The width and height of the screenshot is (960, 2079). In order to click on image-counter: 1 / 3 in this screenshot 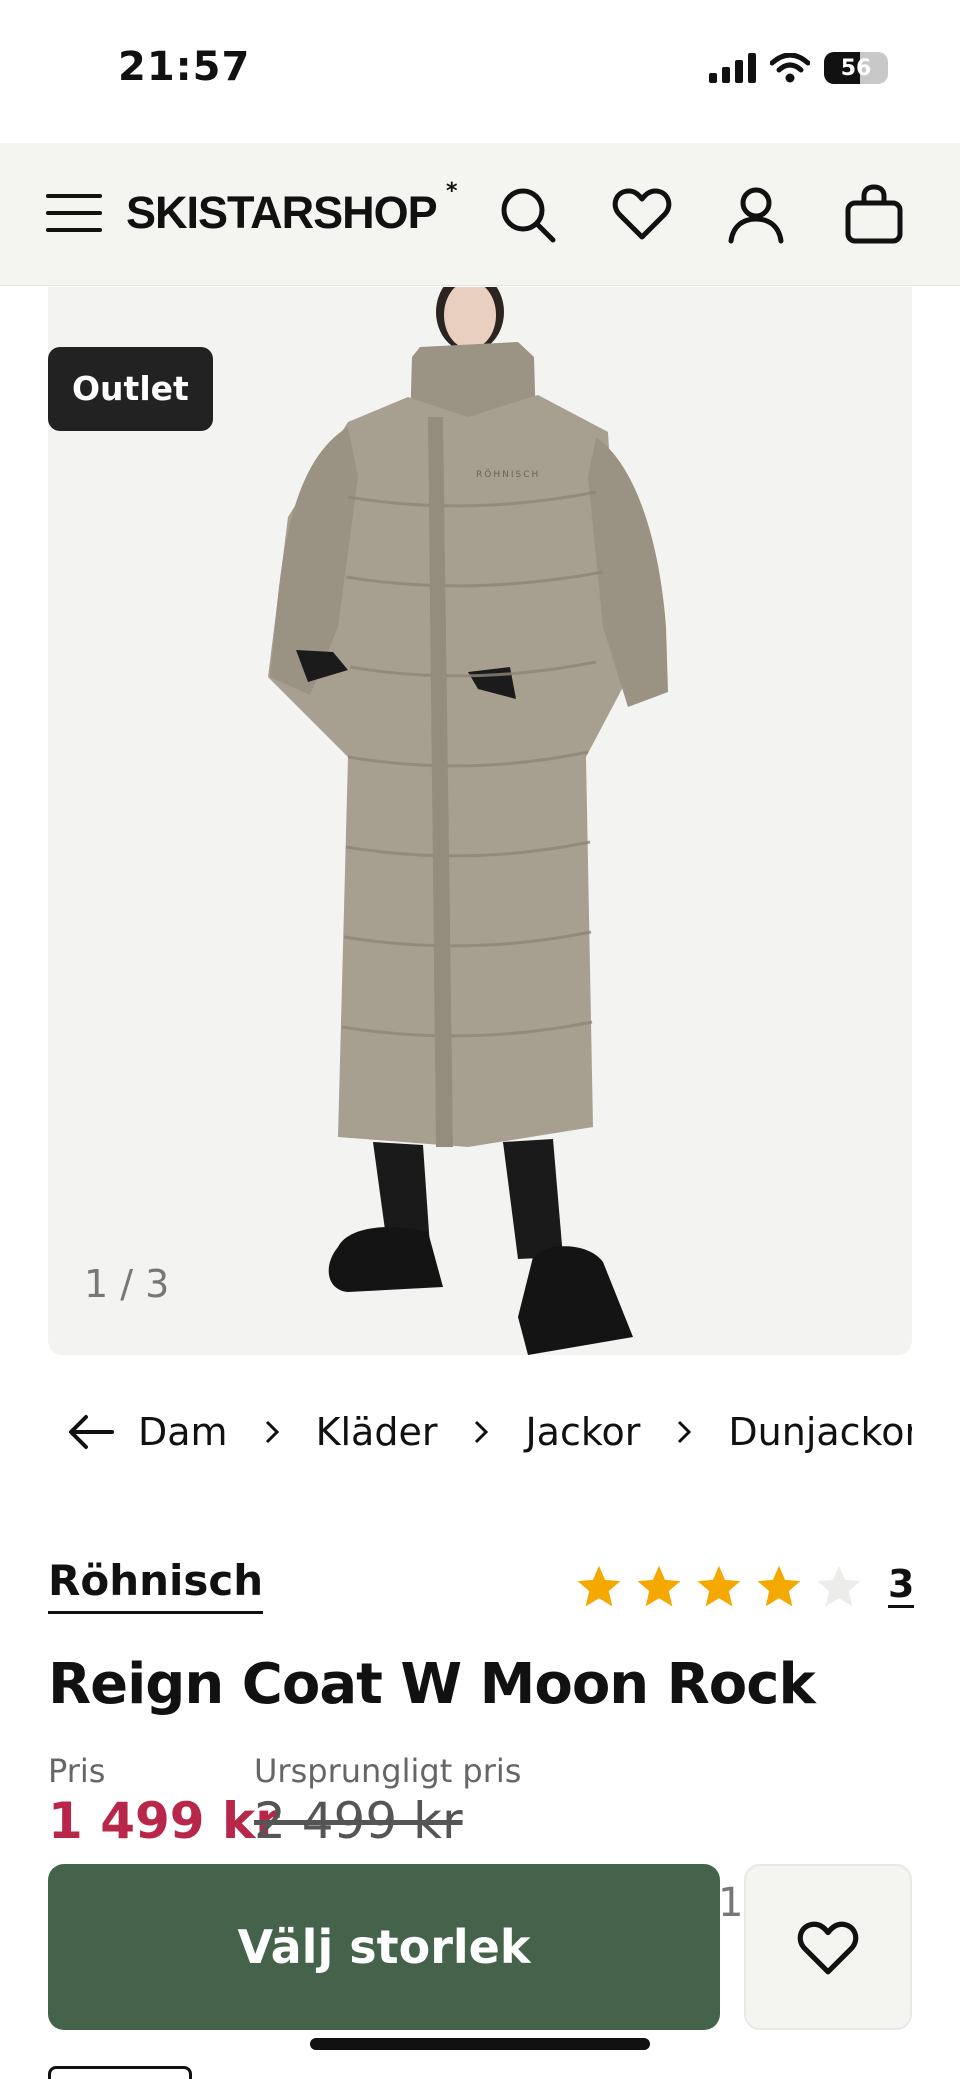, I will do `click(127, 1284)`.